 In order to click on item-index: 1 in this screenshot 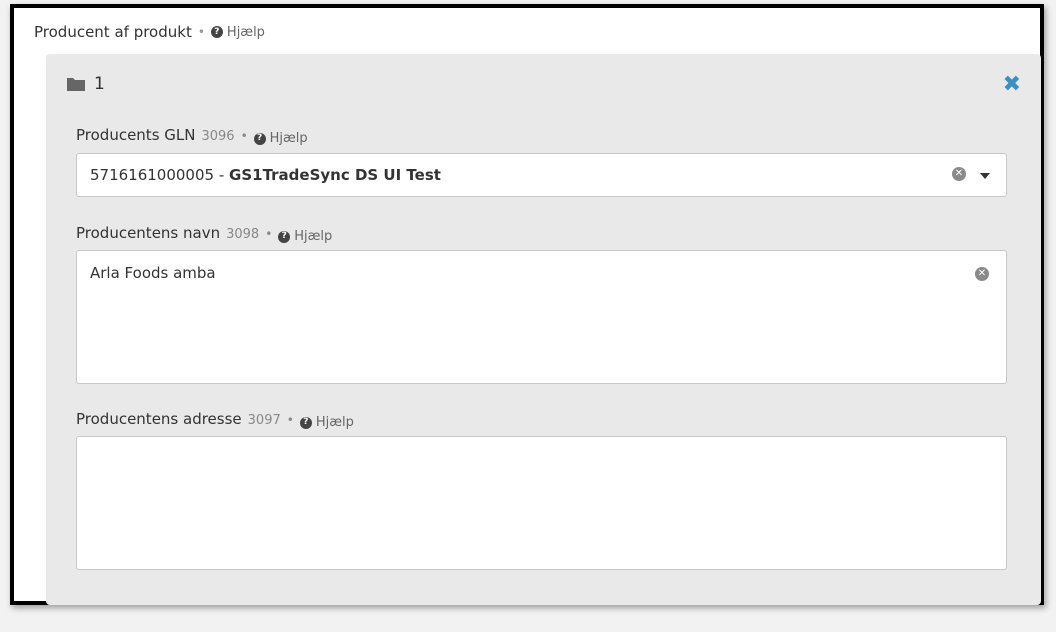, I will do `click(99, 84)`.